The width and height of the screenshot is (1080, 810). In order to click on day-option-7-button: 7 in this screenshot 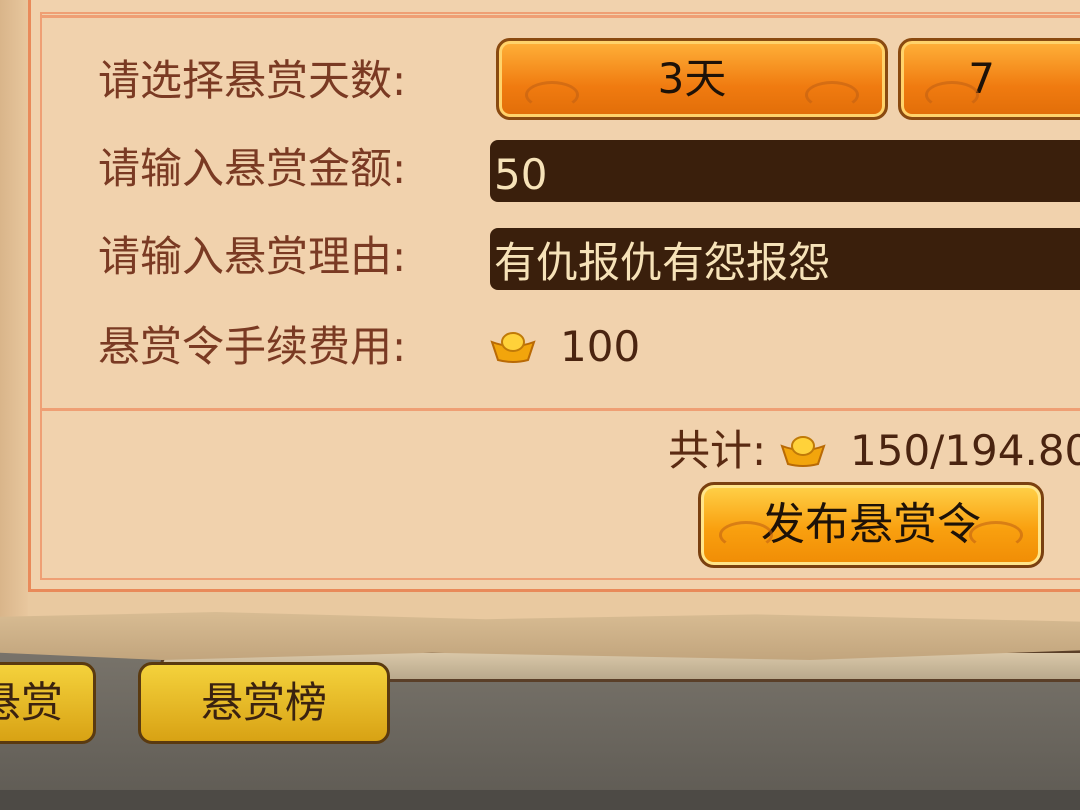, I will do `click(989, 79)`.